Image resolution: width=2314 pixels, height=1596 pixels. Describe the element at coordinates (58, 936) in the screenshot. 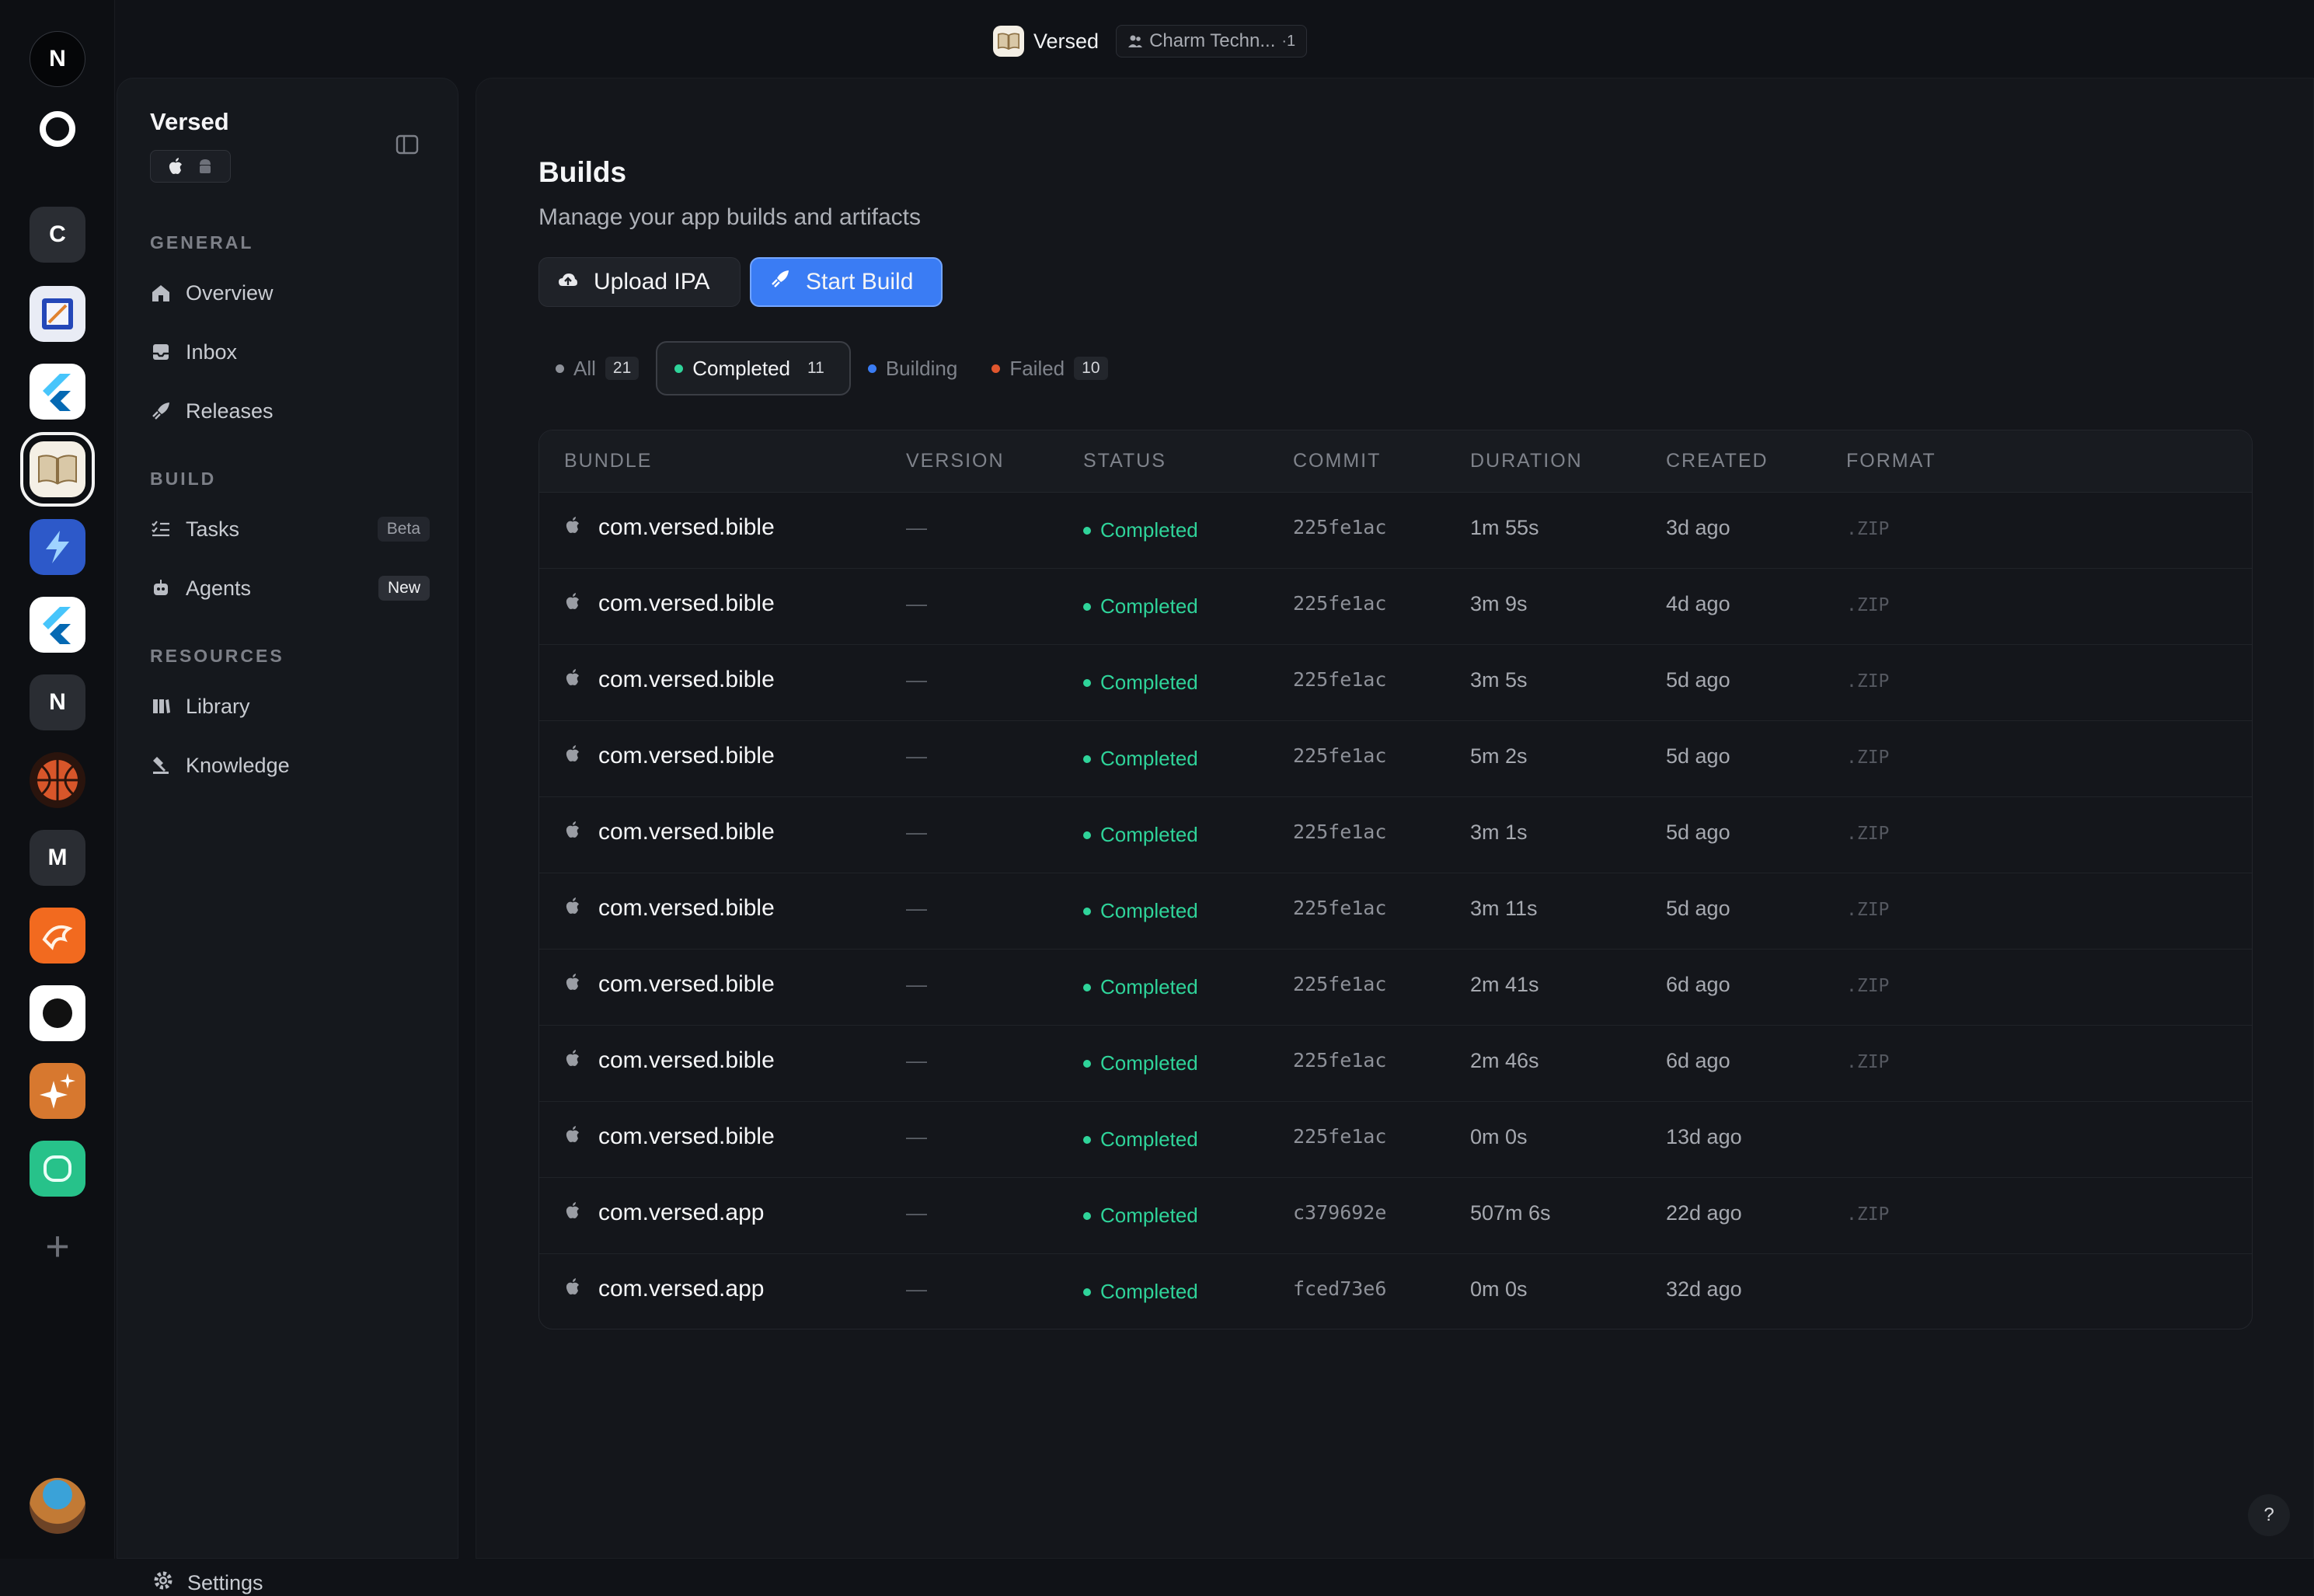

I see `app-dragon-icon` at that location.